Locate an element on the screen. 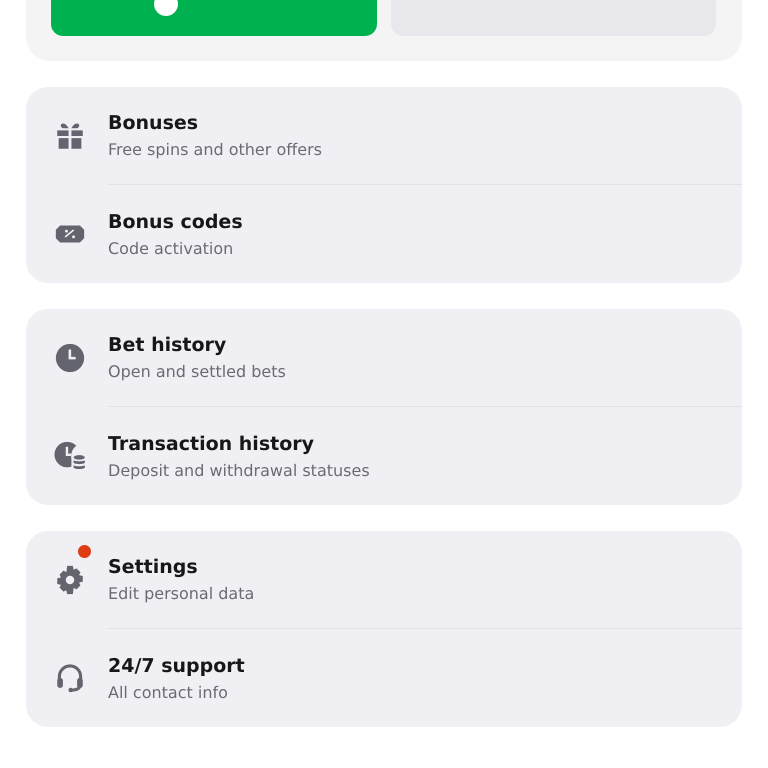  menu-item-title: Bonuses is located at coordinates (425, 123).